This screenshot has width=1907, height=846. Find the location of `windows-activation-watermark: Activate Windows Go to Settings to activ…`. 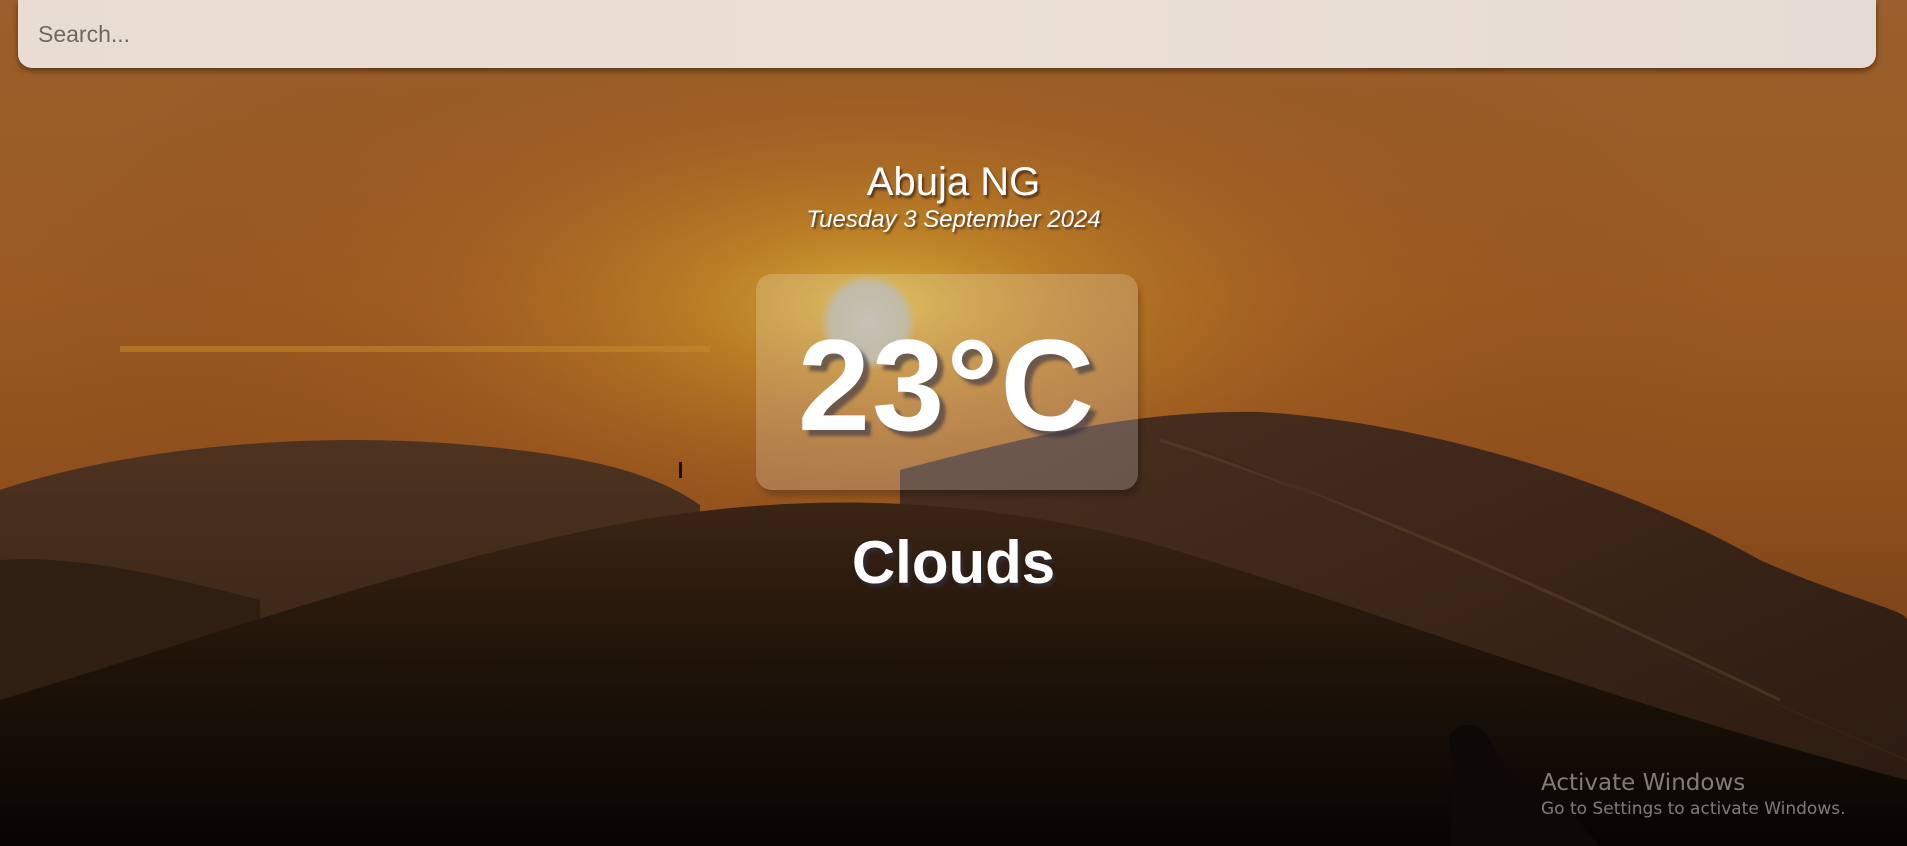

windows-activation-watermark: Activate Windows Go to Settings to activ… is located at coordinates (1693, 794).